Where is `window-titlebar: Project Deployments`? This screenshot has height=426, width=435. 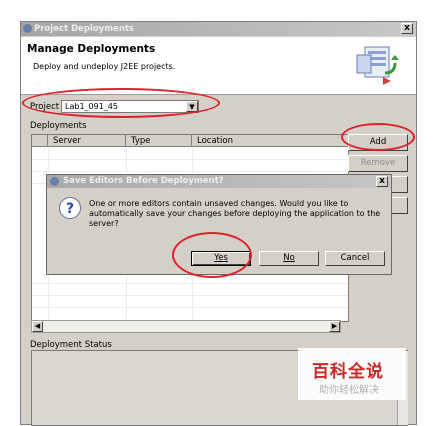 window-titlebar: Project Deployments is located at coordinates (218, 29).